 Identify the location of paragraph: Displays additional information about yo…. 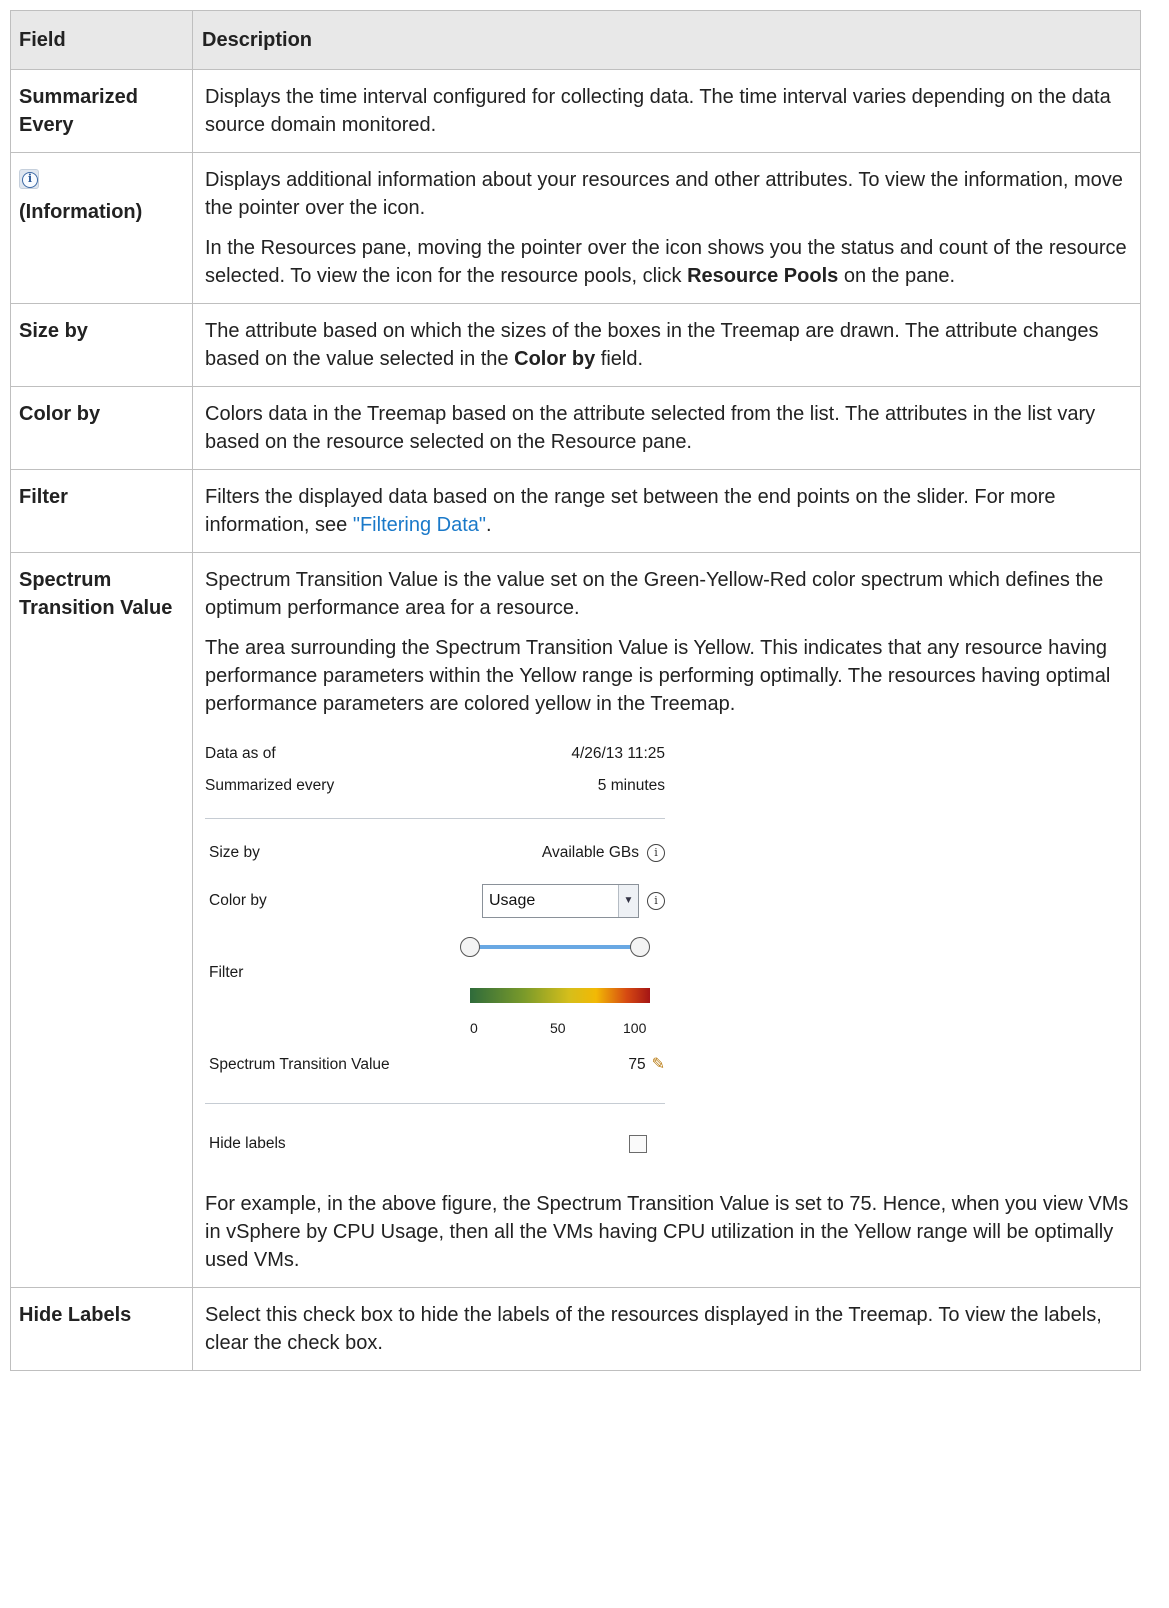
(664, 194).